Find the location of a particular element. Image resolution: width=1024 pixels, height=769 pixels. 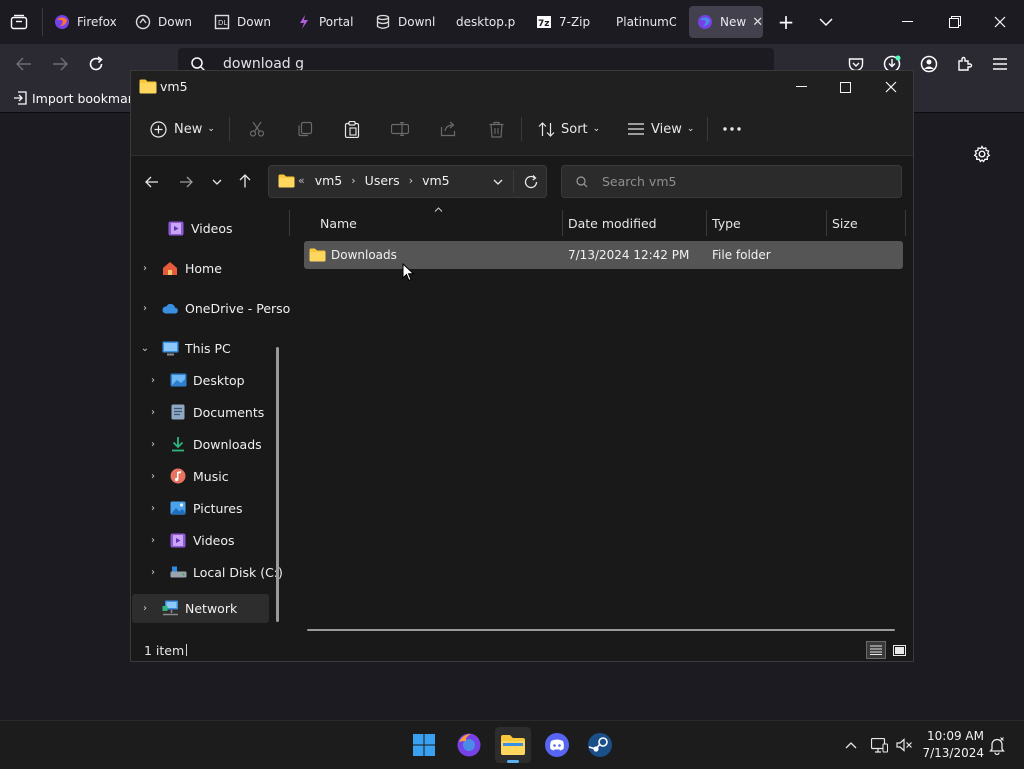

details-view-icon is located at coordinates (876, 650).